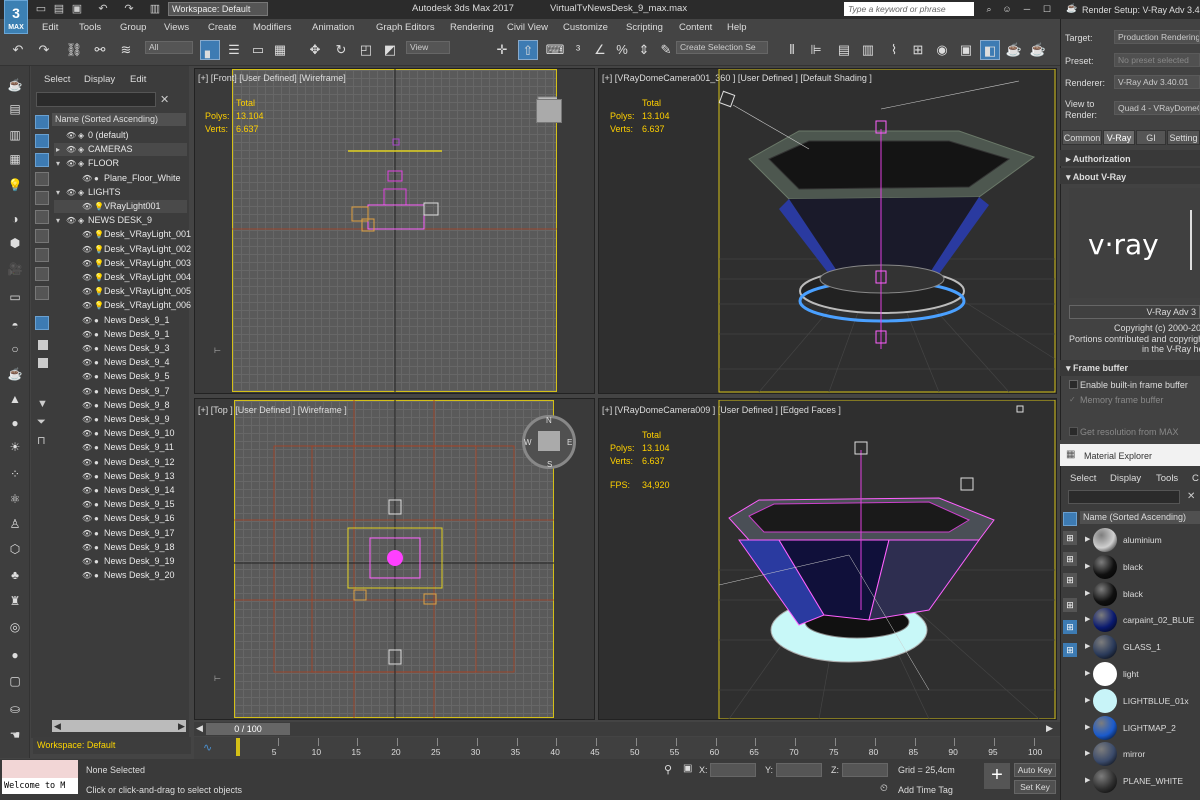 The width and height of the screenshot is (1200, 800). I want to click on tab-gi: GI, so click(1151, 137).